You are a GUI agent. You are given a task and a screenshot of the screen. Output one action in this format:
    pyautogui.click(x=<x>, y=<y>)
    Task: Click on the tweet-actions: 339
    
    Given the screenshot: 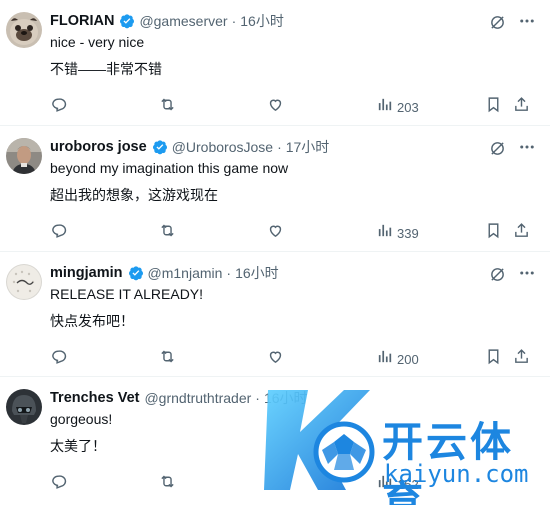 What is the action you would take?
    pyautogui.click(x=275, y=233)
    